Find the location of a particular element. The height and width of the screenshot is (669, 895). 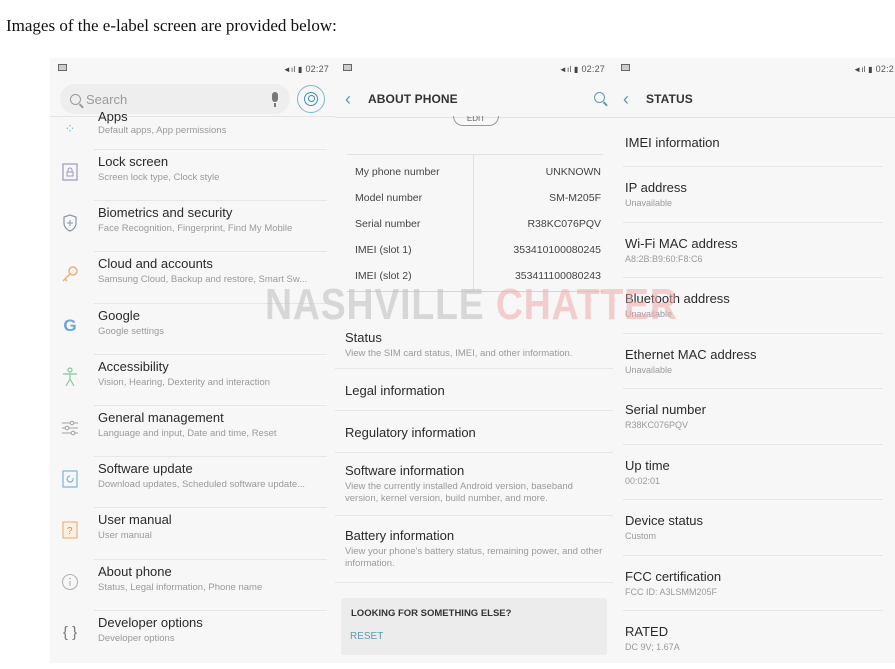

about-item-title: Legal information is located at coordinates (395, 390).